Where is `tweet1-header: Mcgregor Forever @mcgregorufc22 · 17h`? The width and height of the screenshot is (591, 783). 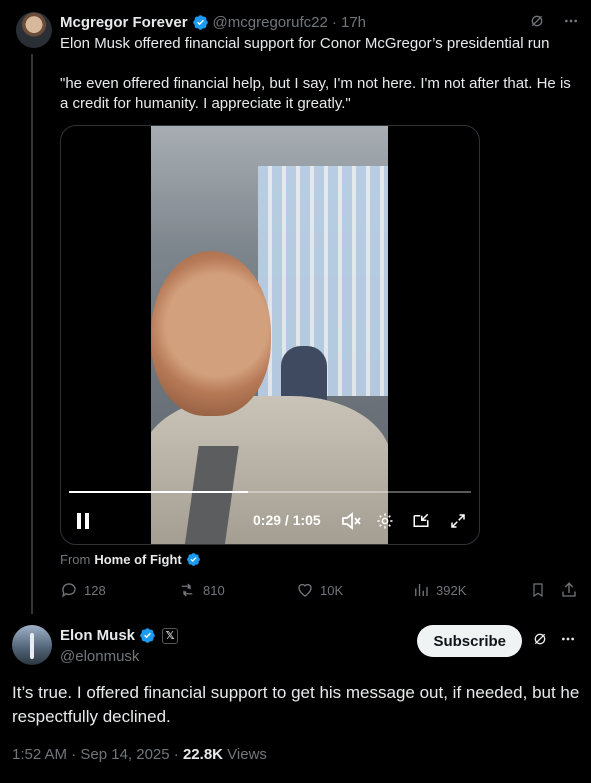
tweet1-header: Mcgregor Forever @mcgregorufc22 · 17h is located at coordinates (320, 22).